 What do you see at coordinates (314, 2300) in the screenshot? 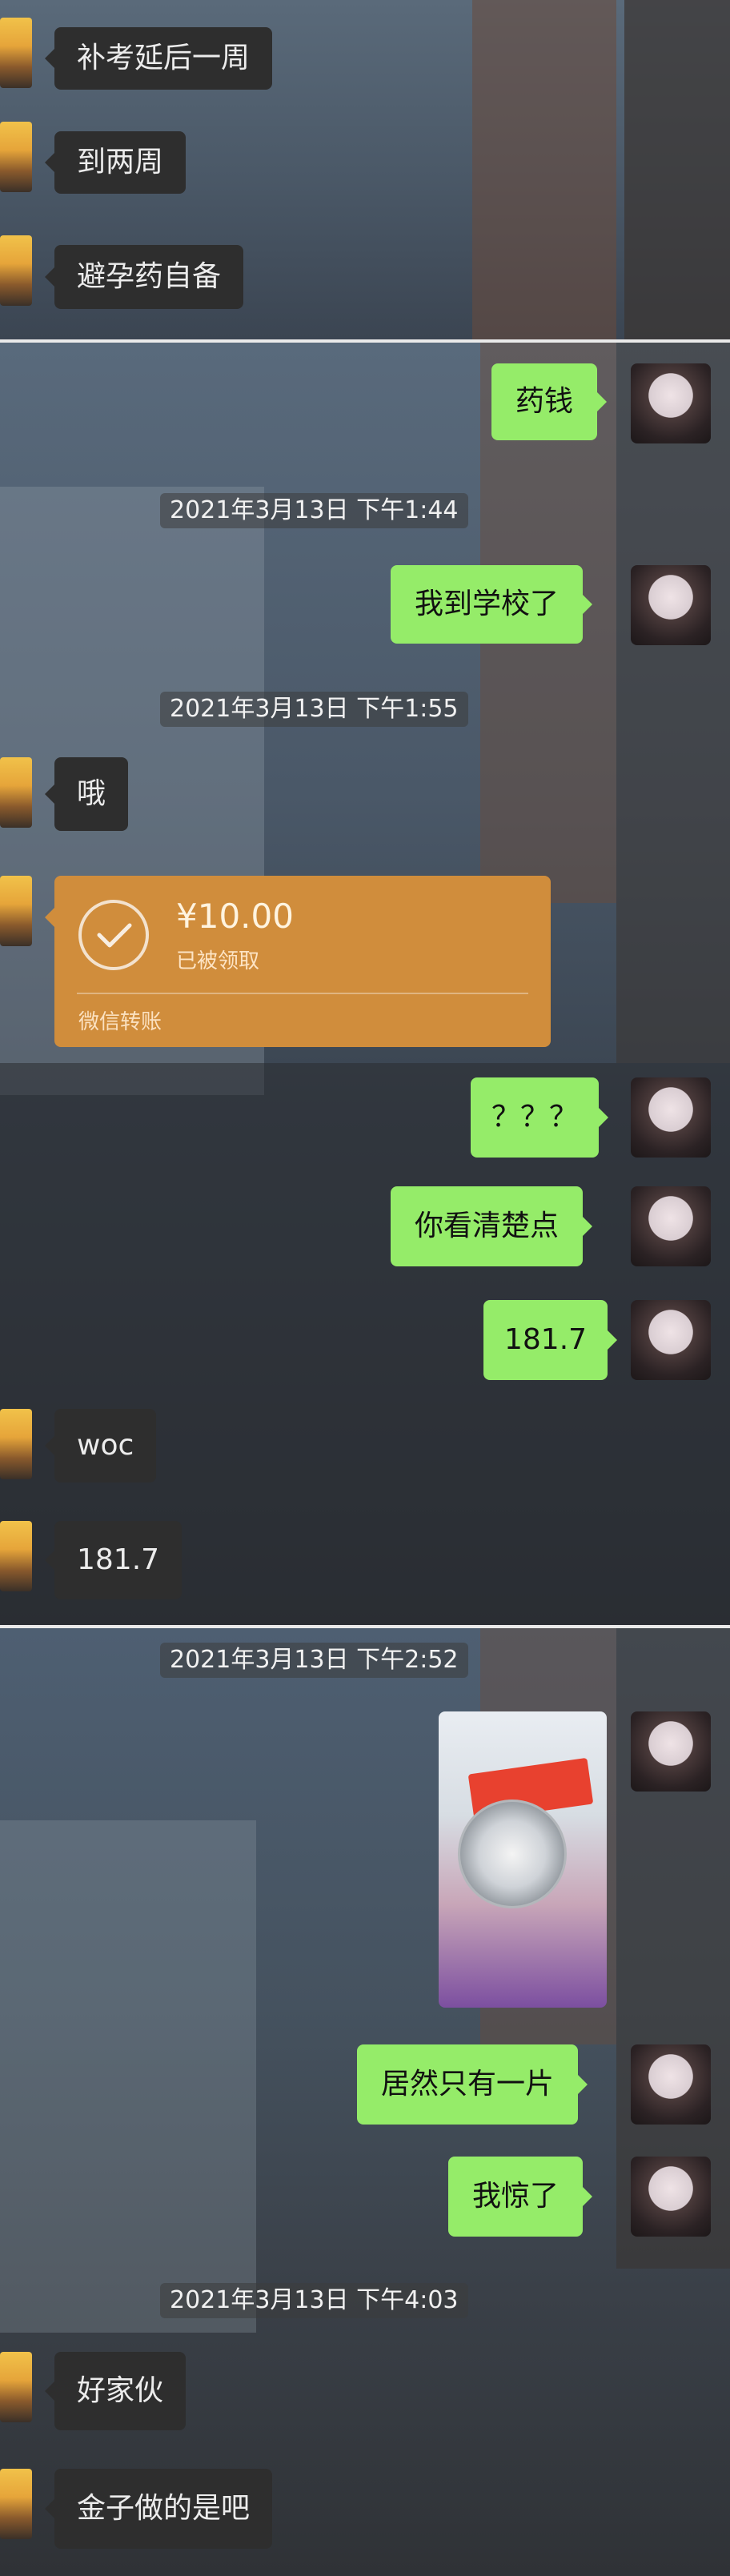
I see `timestamp: 2021年3月13日 下午4:03` at bounding box center [314, 2300].